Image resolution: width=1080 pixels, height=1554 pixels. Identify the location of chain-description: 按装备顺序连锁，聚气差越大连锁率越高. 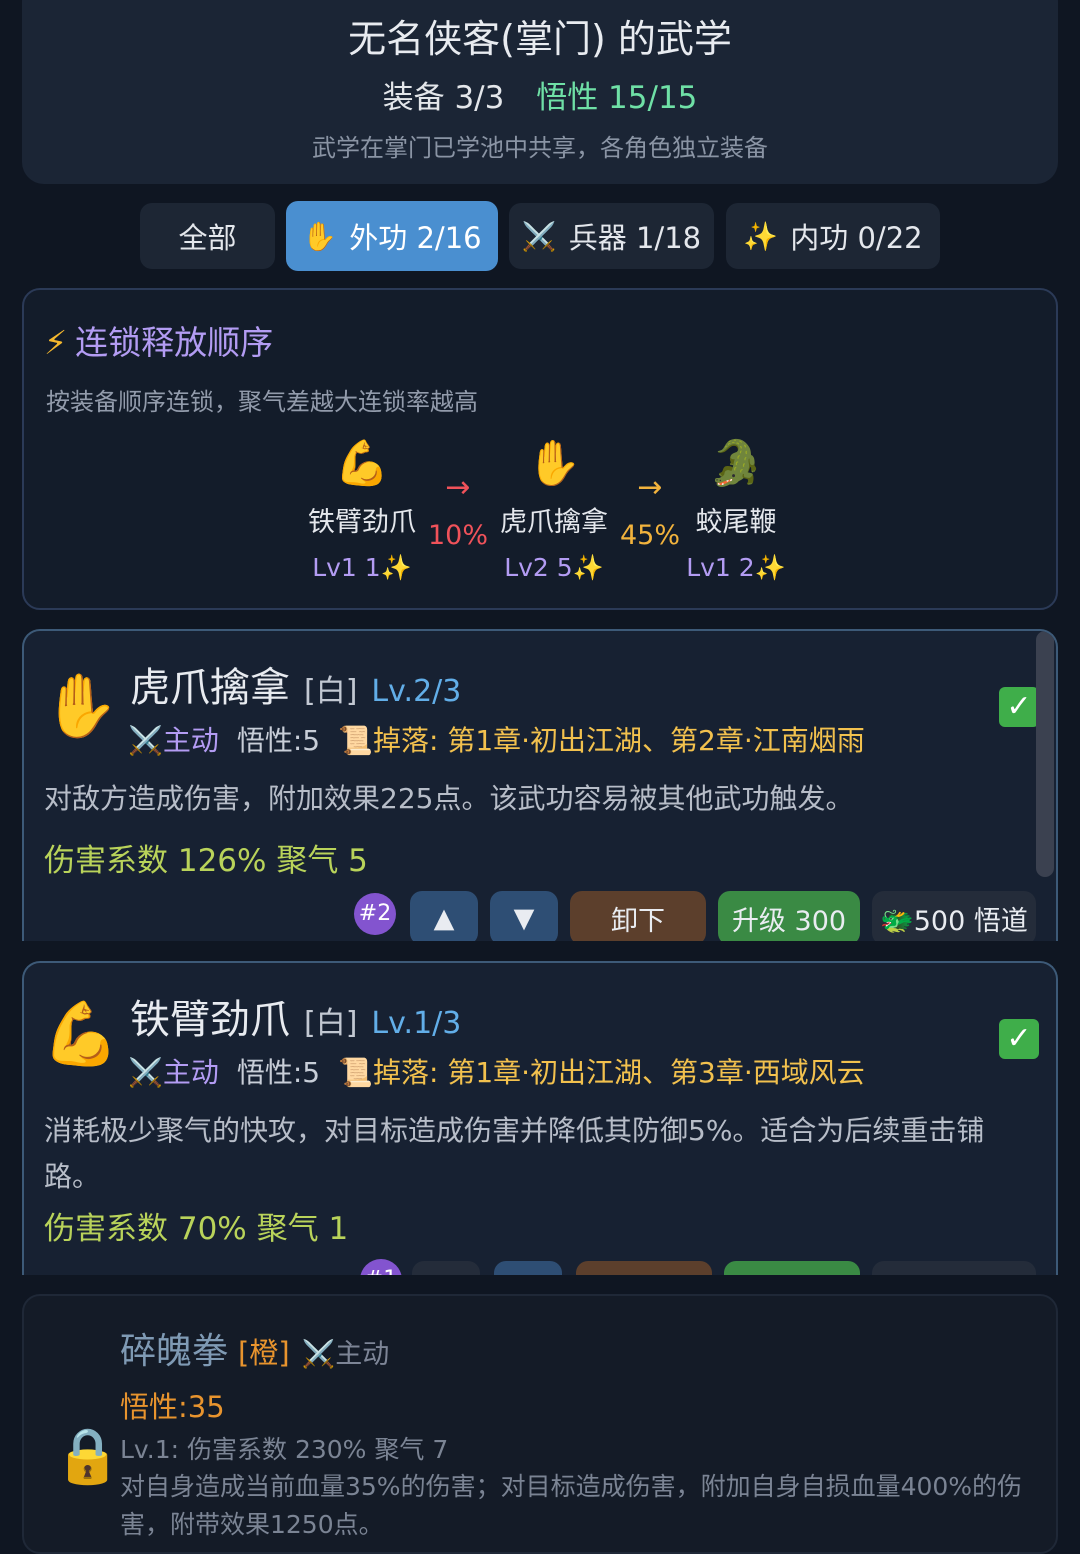
(262, 402).